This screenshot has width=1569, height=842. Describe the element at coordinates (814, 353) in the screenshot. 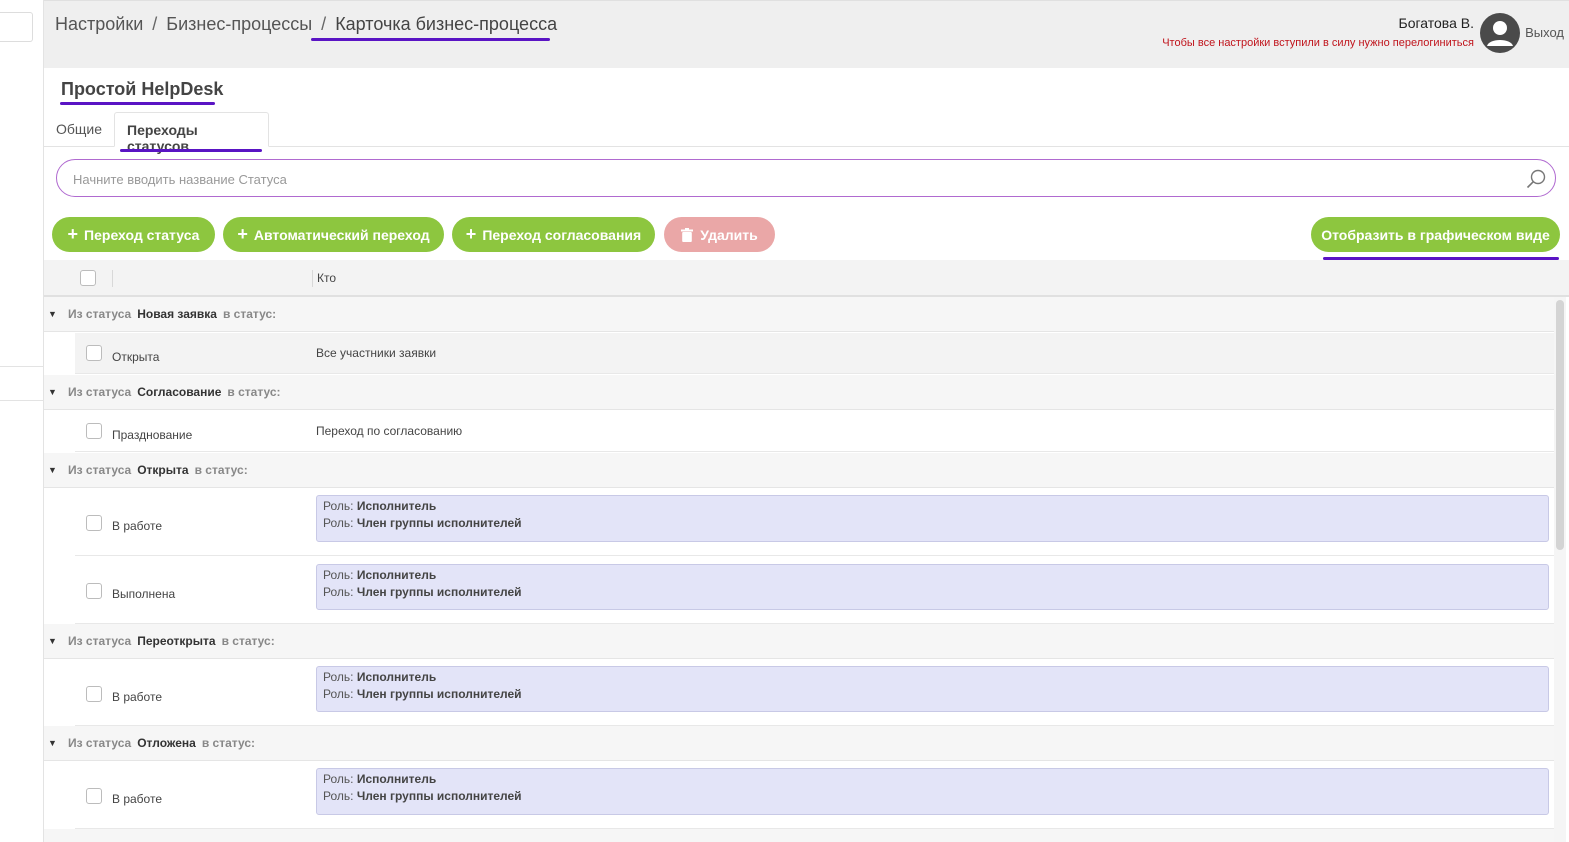

I see `transition-row: Открыта Все участники заявки` at that location.